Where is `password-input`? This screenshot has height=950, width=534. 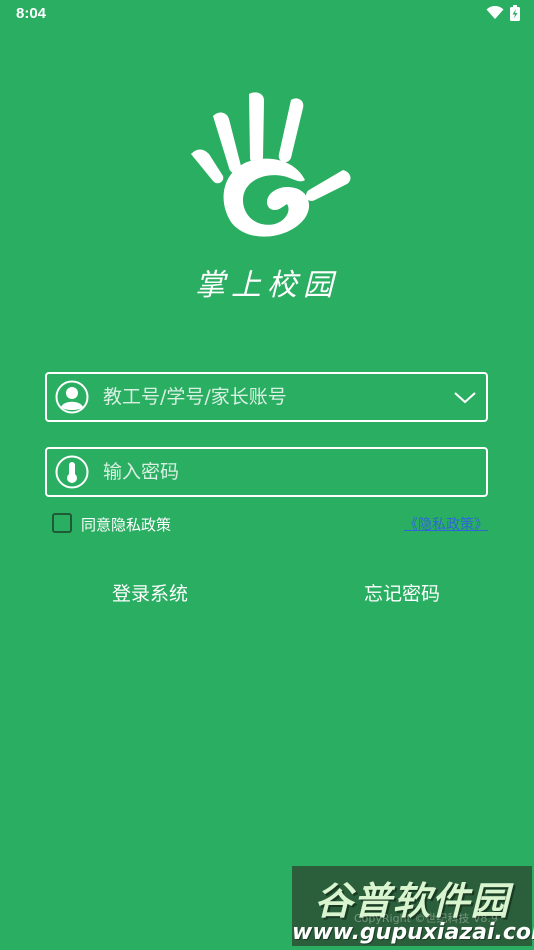
password-input is located at coordinates (294, 472).